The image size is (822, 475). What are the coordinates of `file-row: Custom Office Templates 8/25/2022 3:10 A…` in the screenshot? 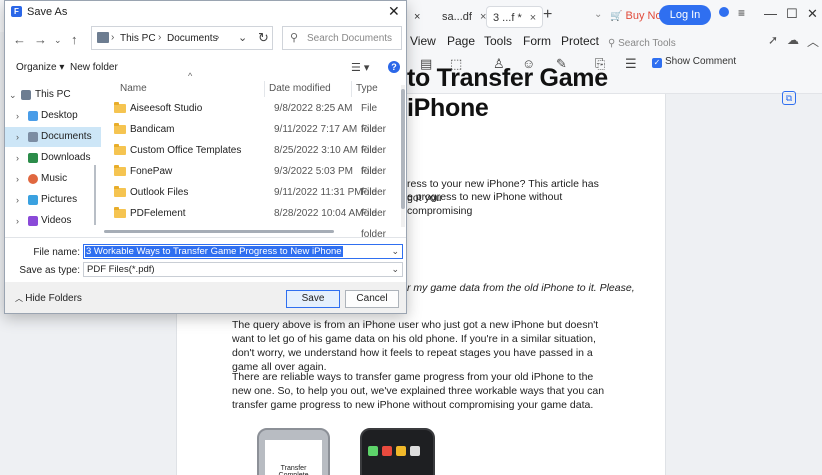 It's located at (252, 158).